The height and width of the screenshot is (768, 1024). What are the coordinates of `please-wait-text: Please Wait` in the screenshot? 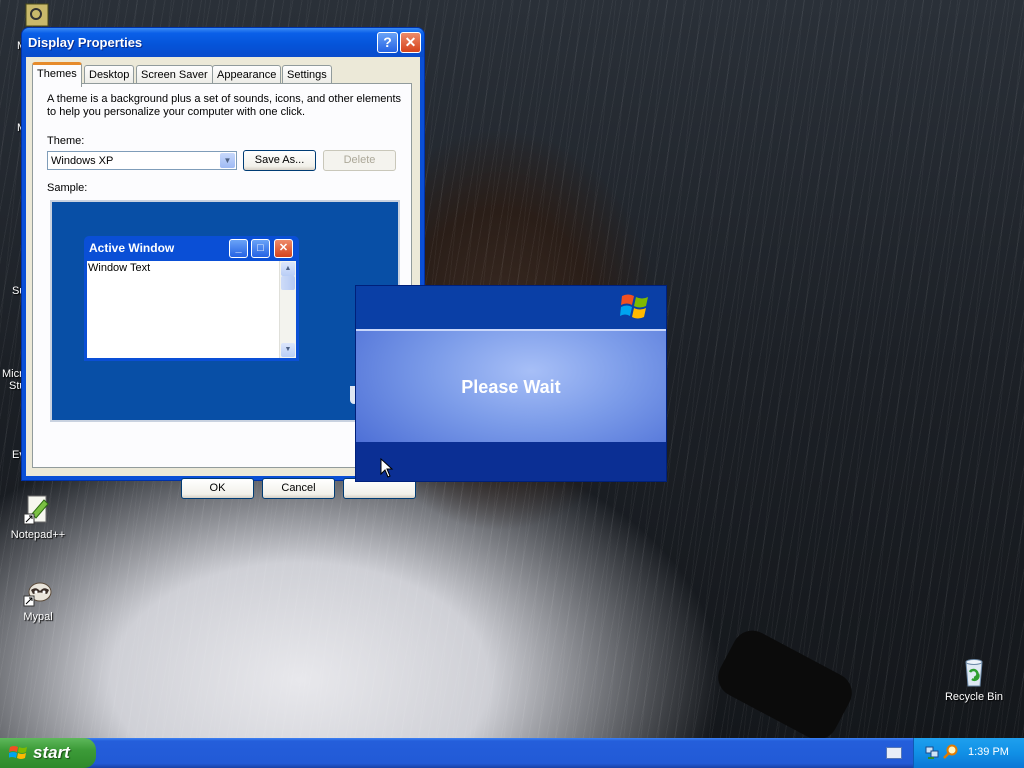 It's located at (511, 387).